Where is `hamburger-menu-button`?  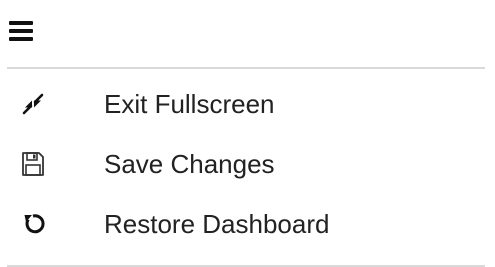
hamburger-menu-button is located at coordinates (21, 31).